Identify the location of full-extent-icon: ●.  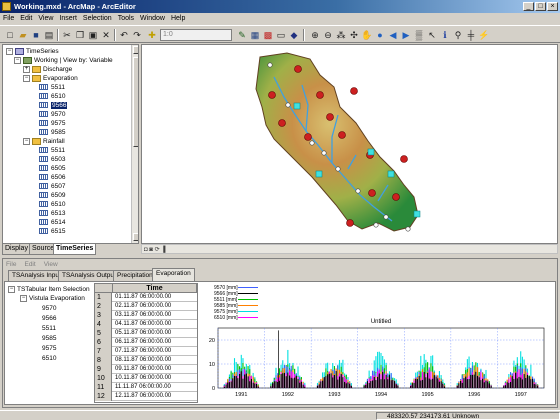
(380, 35).